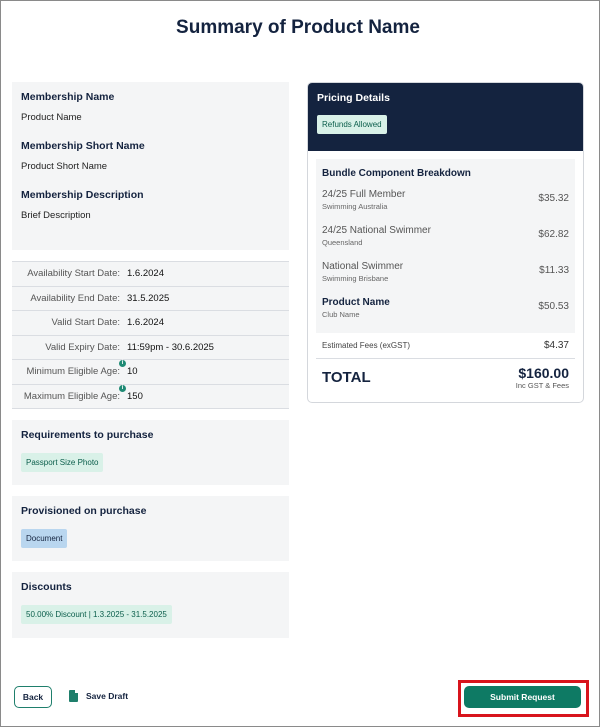 The height and width of the screenshot is (727, 600). What do you see at coordinates (84, 511) in the screenshot?
I see `provisioned-label: Provisioned on purchase` at bounding box center [84, 511].